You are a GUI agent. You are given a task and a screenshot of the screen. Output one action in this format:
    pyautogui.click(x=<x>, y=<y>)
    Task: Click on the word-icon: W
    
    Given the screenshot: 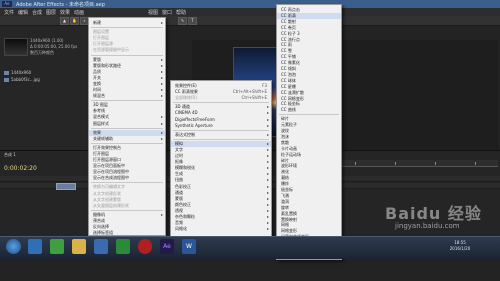 What is the action you would take?
    pyautogui.click(x=189, y=246)
    